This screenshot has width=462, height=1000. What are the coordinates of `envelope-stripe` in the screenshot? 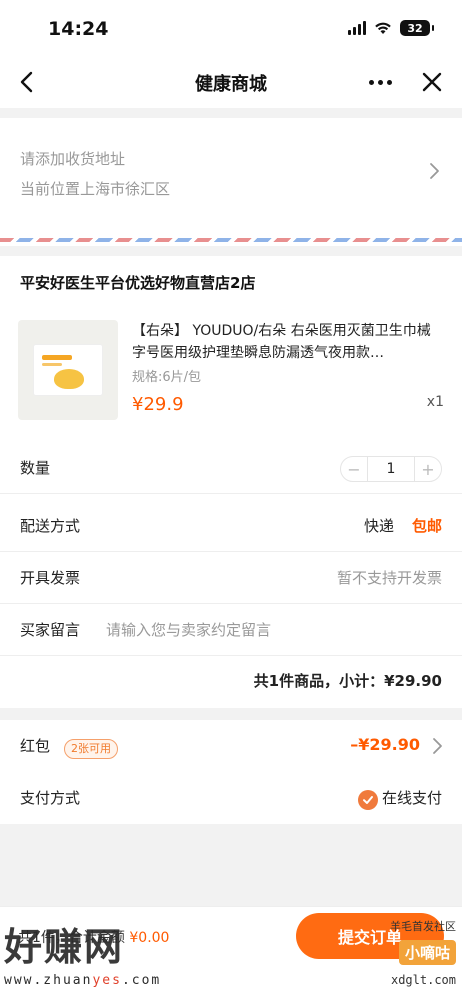 It's located at (231, 240).